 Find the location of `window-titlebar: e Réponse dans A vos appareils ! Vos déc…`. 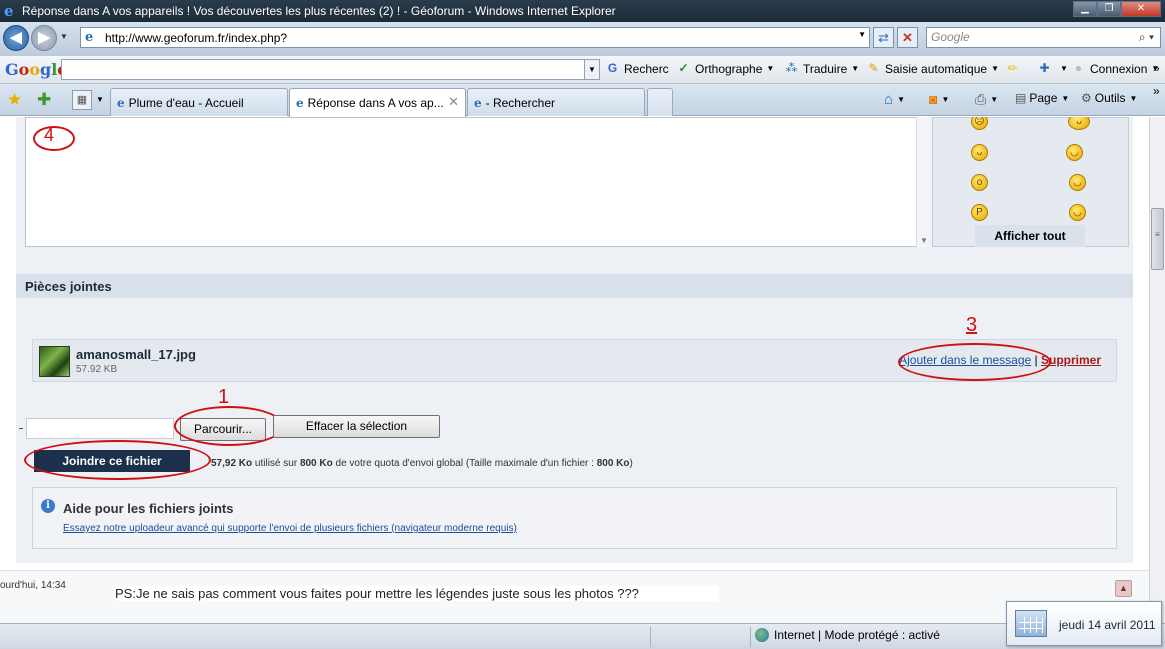

window-titlebar: e Réponse dans A vos appareils ! Vos déc… is located at coordinates (582, 11).